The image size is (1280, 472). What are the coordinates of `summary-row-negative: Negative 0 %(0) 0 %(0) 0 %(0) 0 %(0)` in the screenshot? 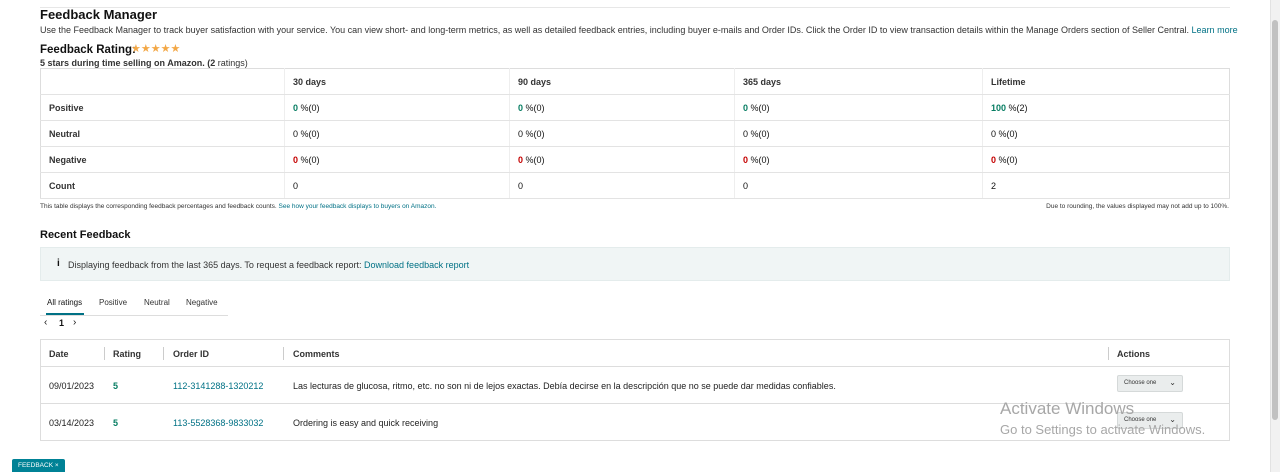 It's located at (635, 159).